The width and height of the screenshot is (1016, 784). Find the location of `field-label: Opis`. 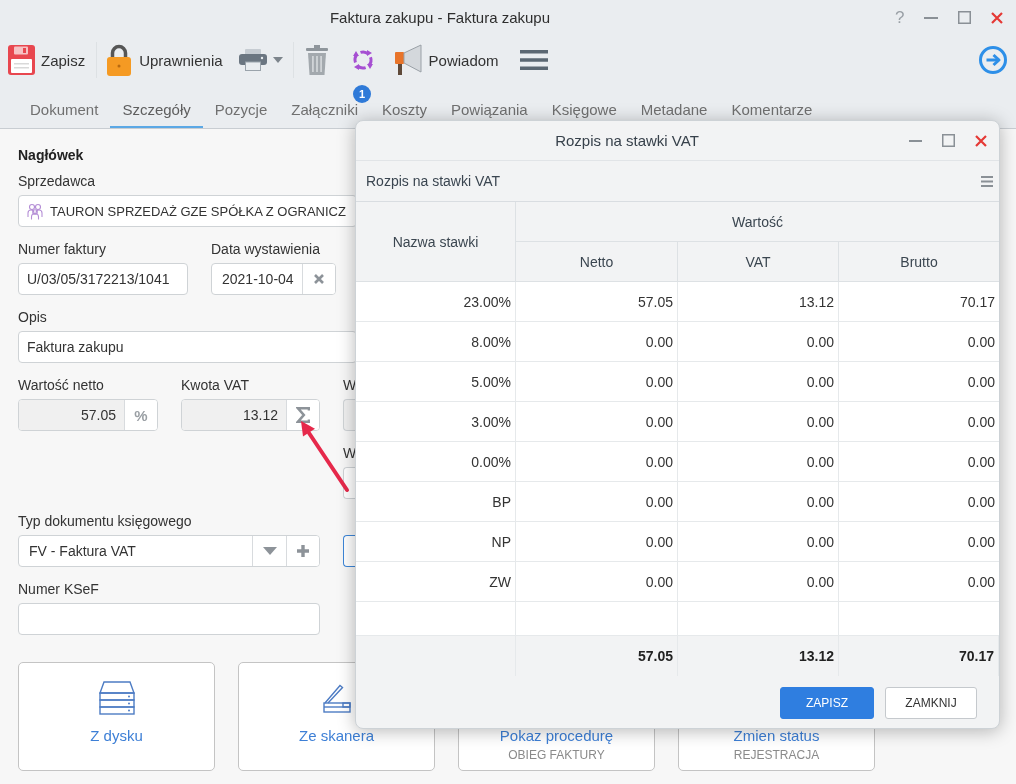

field-label: Opis is located at coordinates (33, 317).